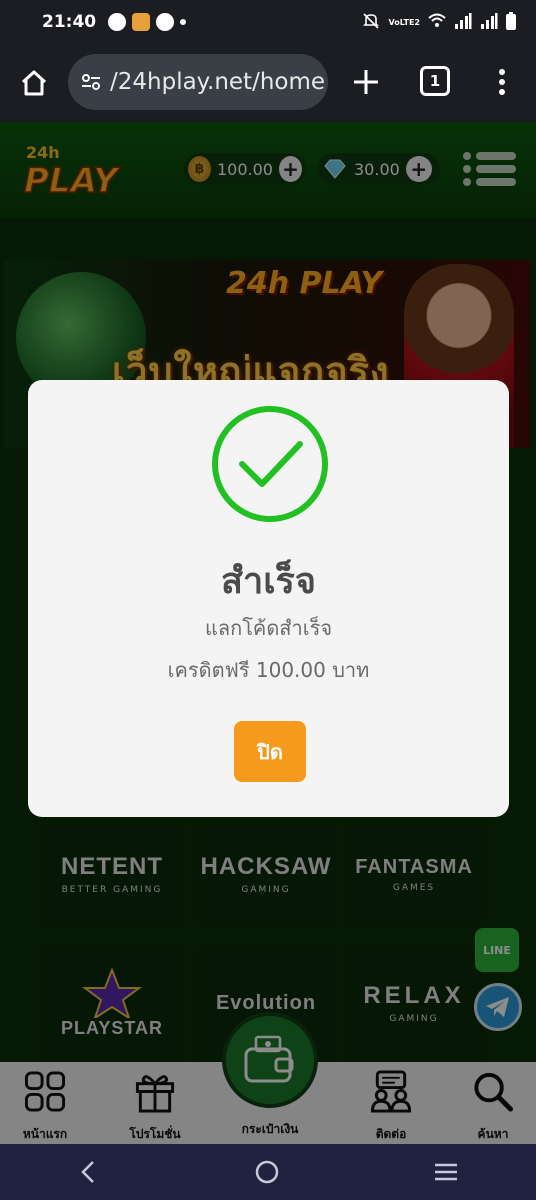  I want to click on back-icon, so click(89, 1172).